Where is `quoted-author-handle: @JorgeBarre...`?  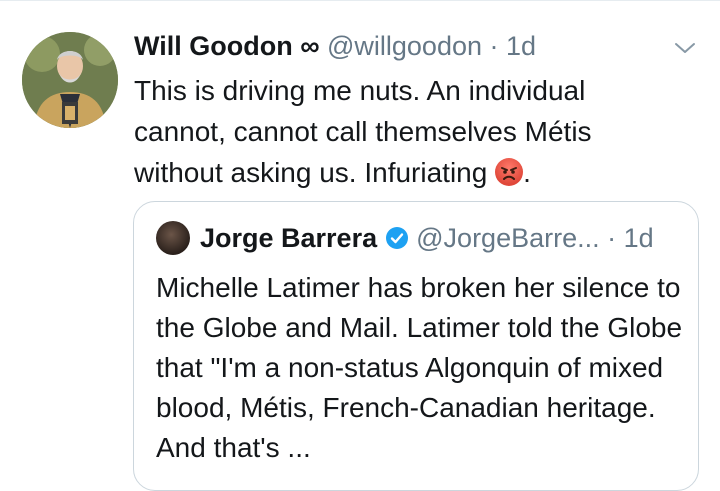
quoted-author-handle: @JorgeBarre... is located at coordinates (507, 238).